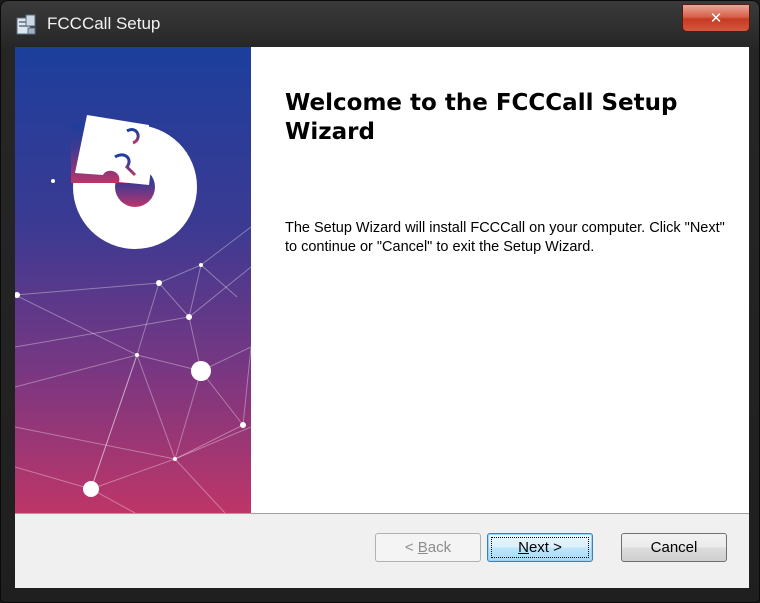 Image resolution: width=760 pixels, height=603 pixels. I want to click on button-area-divider, so click(382, 513).